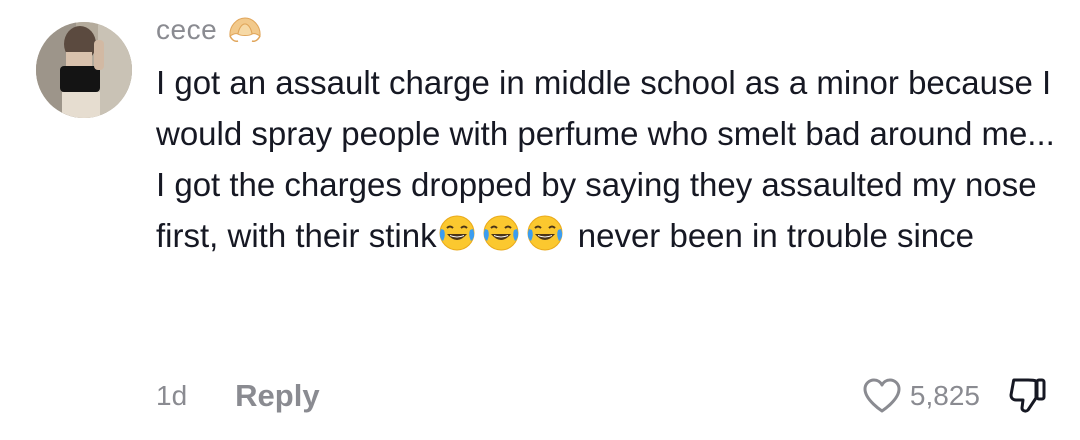 This screenshot has width=1080, height=440. I want to click on croissant-icon, so click(245, 30).